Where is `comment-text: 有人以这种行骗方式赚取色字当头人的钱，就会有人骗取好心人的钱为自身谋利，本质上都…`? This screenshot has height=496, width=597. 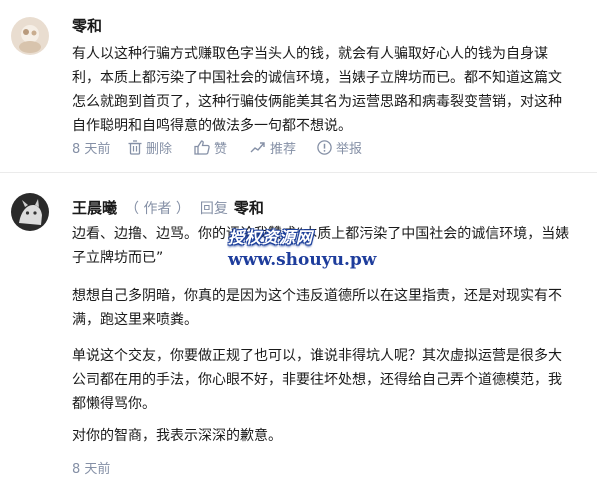 comment-text: 有人以这种行骗方式赚取色字当头人的钱，就会有人骗取好心人的钱为自身谋利，本质上都… is located at coordinates (317, 90).